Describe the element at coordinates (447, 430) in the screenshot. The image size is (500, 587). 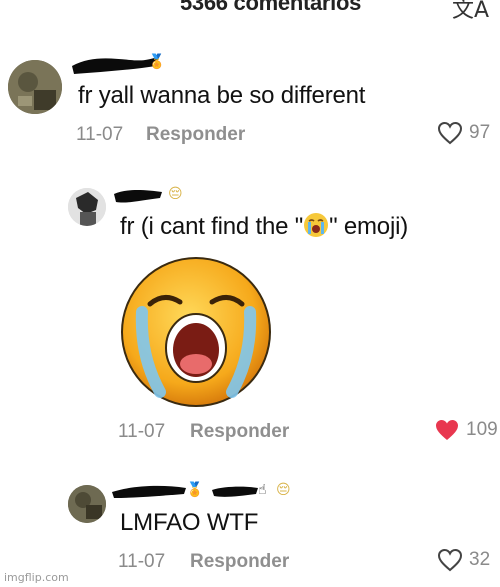
I see `heart-filled-icon` at that location.